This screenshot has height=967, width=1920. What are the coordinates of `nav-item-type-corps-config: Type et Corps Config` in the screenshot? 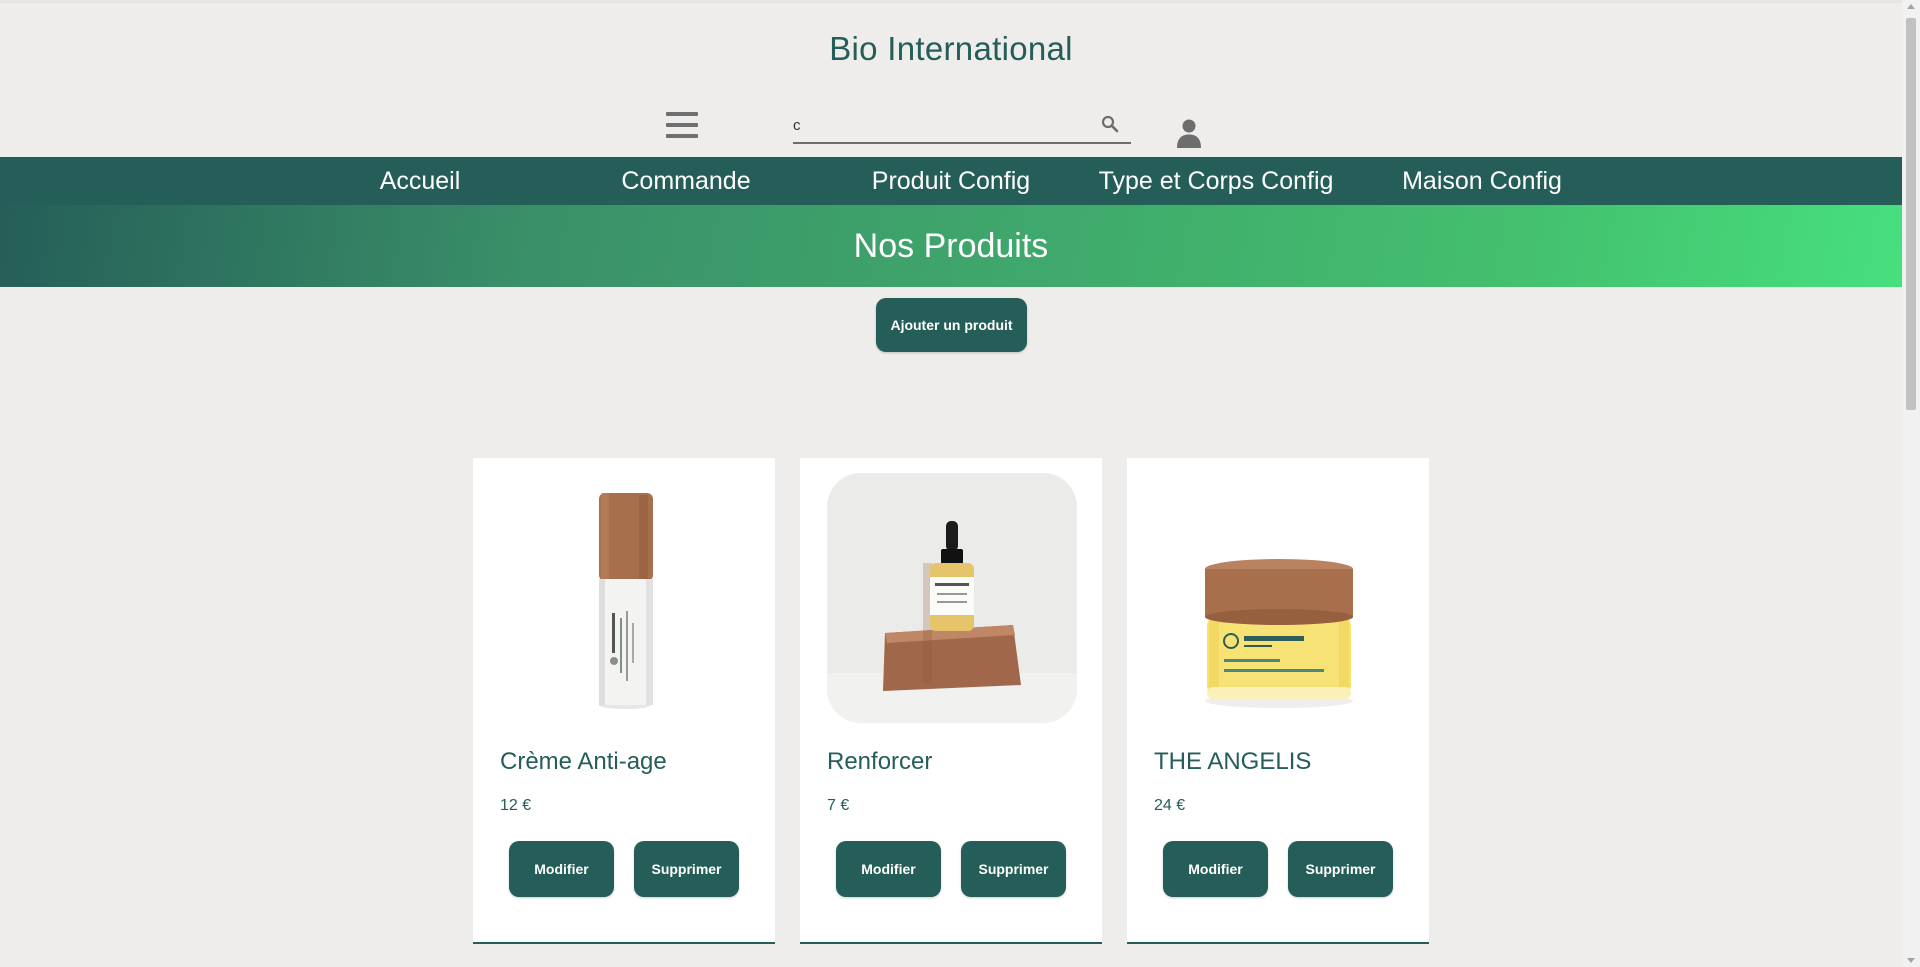 It's located at (1216, 181).